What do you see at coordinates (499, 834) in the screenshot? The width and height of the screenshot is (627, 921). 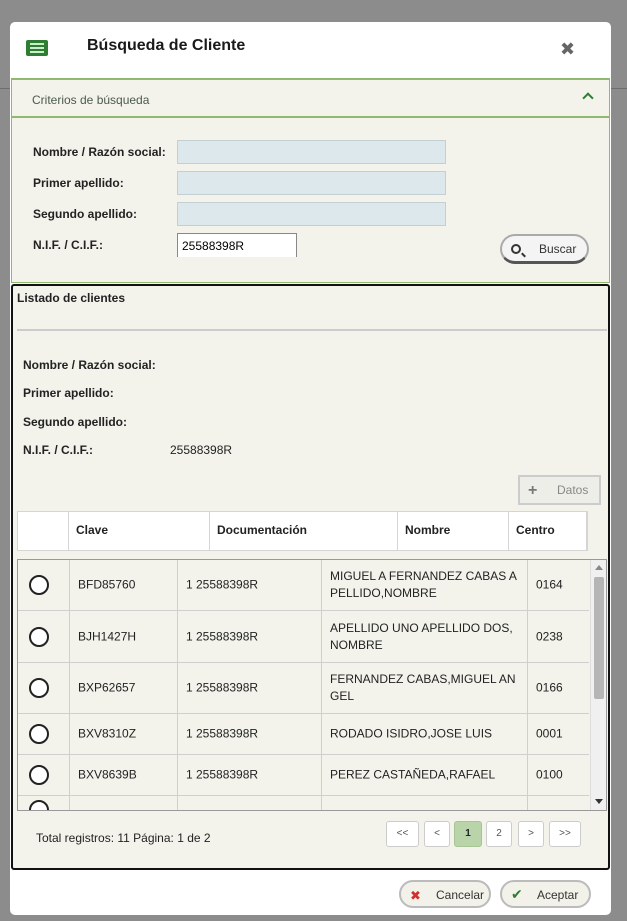 I see `page-2-button: 2` at bounding box center [499, 834].